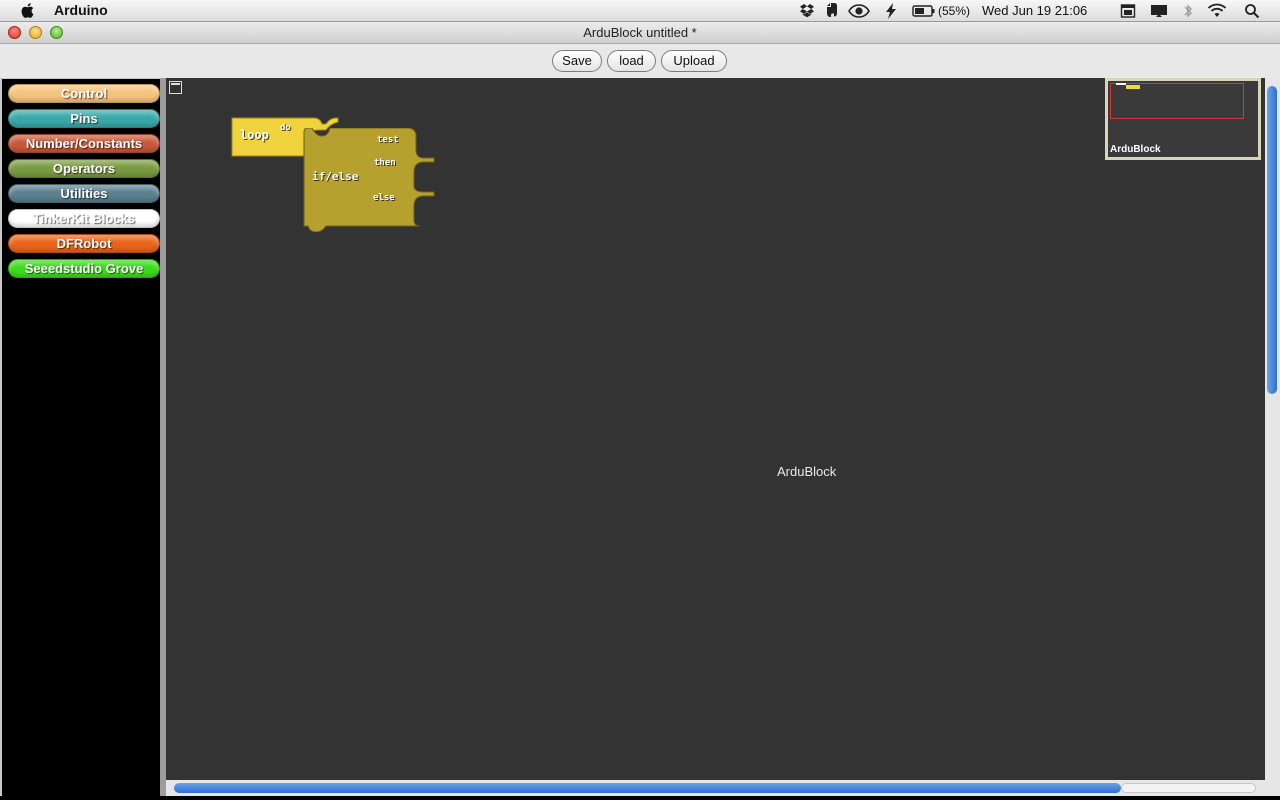  I want to click on app-menu-name: Arduino, so click(81, 10).